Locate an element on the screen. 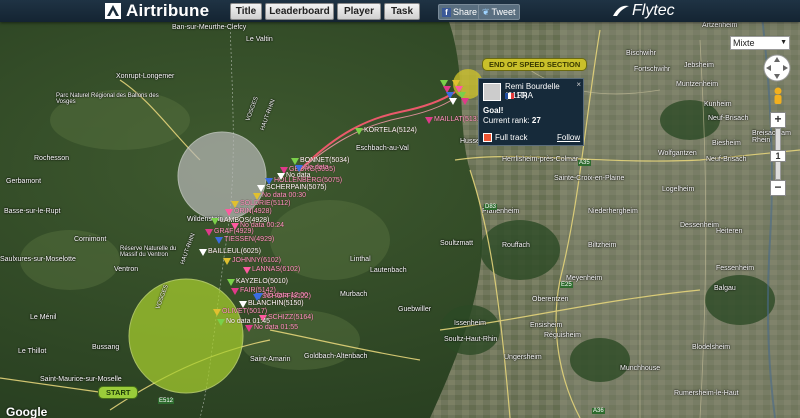 The height and width of the screenshot is (418, 800). rank-value: 27 is located at coordinates (536, 120).